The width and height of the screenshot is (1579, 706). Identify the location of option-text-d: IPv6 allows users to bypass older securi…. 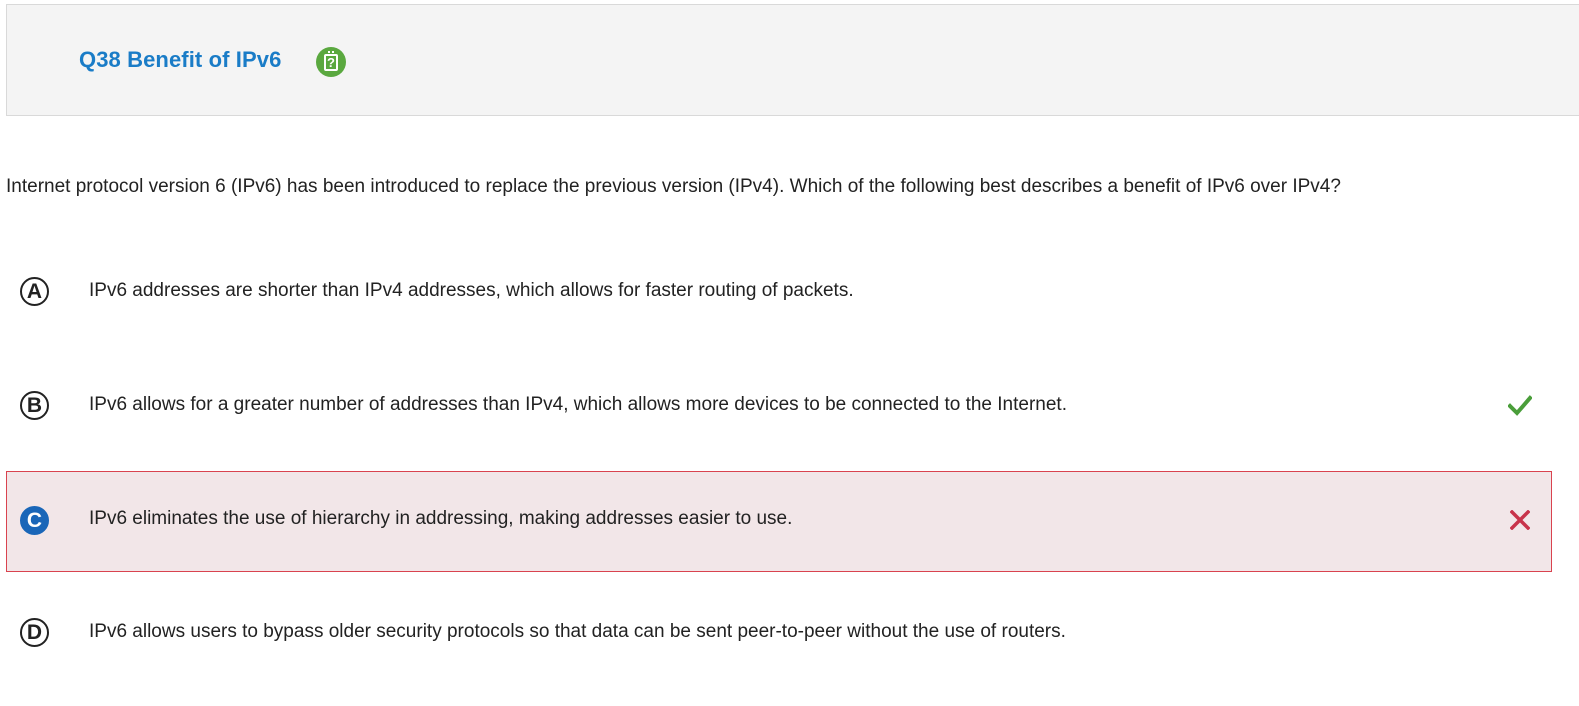
(577, 631).